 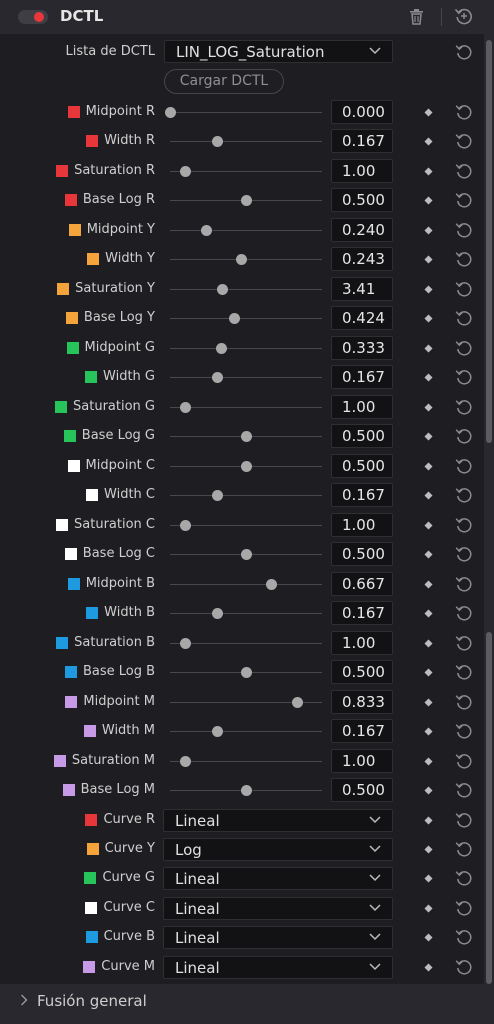 I want to click on value-field: 0.000, so click(x=362, y=112).